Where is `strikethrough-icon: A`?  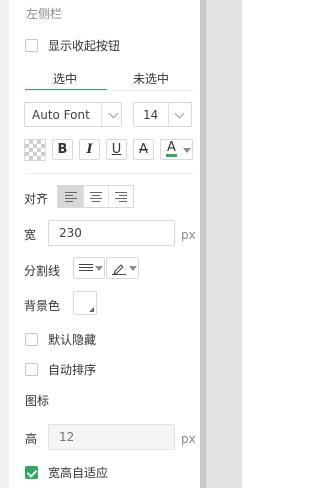 strikethrough-icon: A is located at coordinates (143, 149).